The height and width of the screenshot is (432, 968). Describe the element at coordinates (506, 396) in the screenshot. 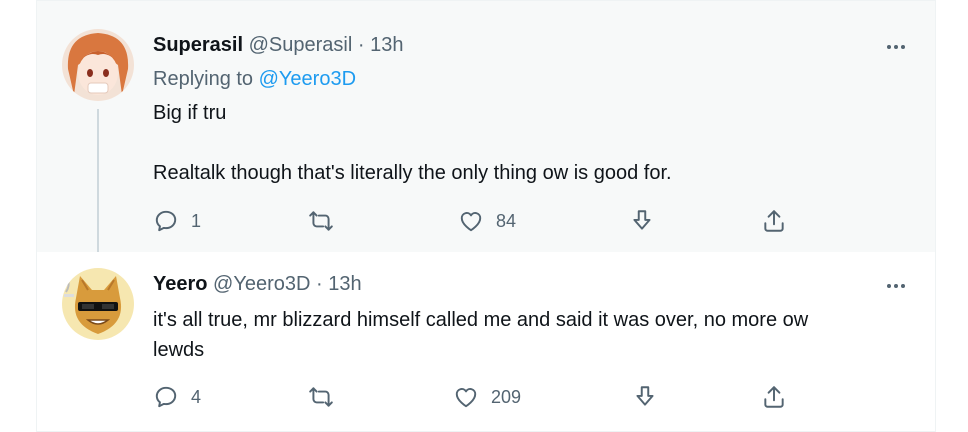

I see `like-count: 209` at that location.